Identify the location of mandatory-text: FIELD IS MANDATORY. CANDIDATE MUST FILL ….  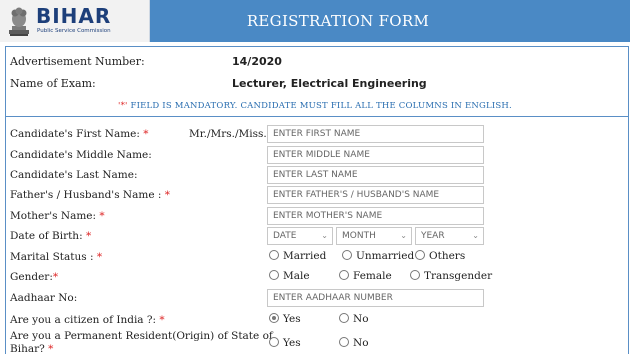
(319, 106).